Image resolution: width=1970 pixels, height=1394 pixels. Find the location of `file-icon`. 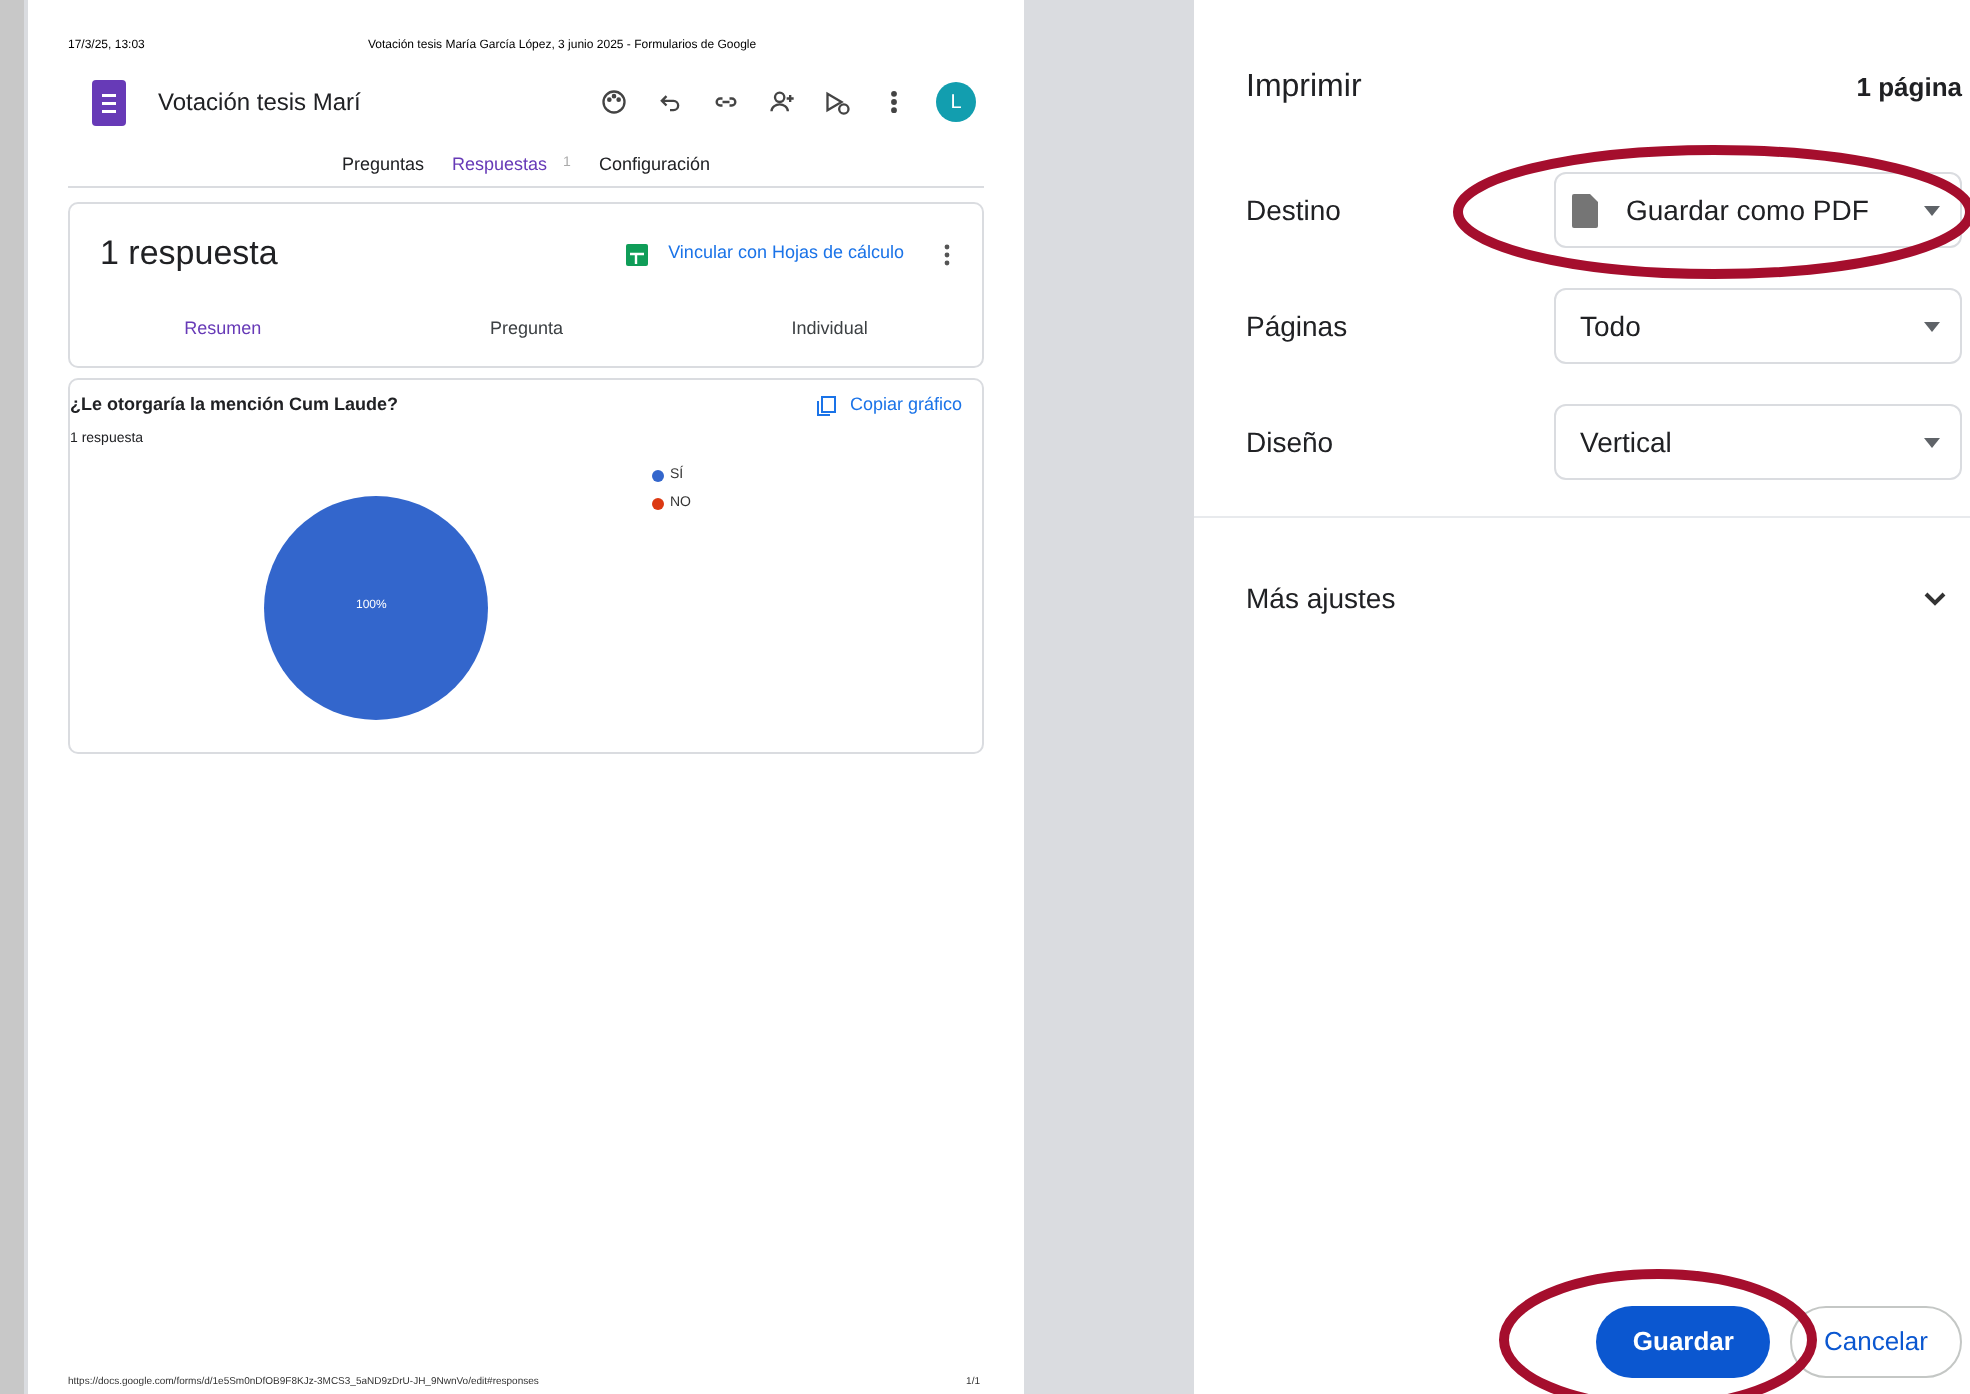

file-icon is located at coordinates (1585, 210).